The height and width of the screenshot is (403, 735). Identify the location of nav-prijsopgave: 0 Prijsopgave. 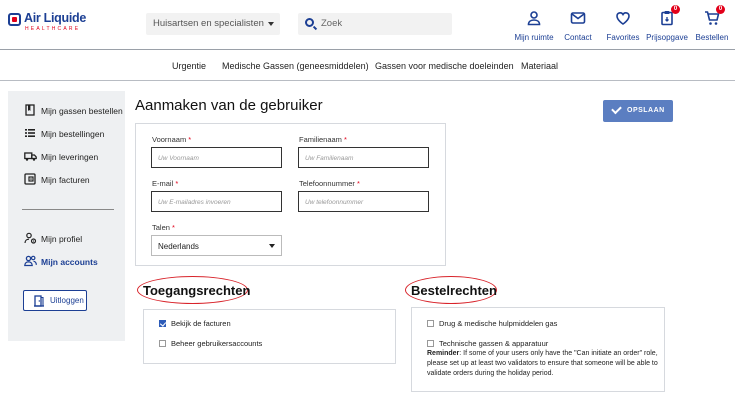
(667, 23).